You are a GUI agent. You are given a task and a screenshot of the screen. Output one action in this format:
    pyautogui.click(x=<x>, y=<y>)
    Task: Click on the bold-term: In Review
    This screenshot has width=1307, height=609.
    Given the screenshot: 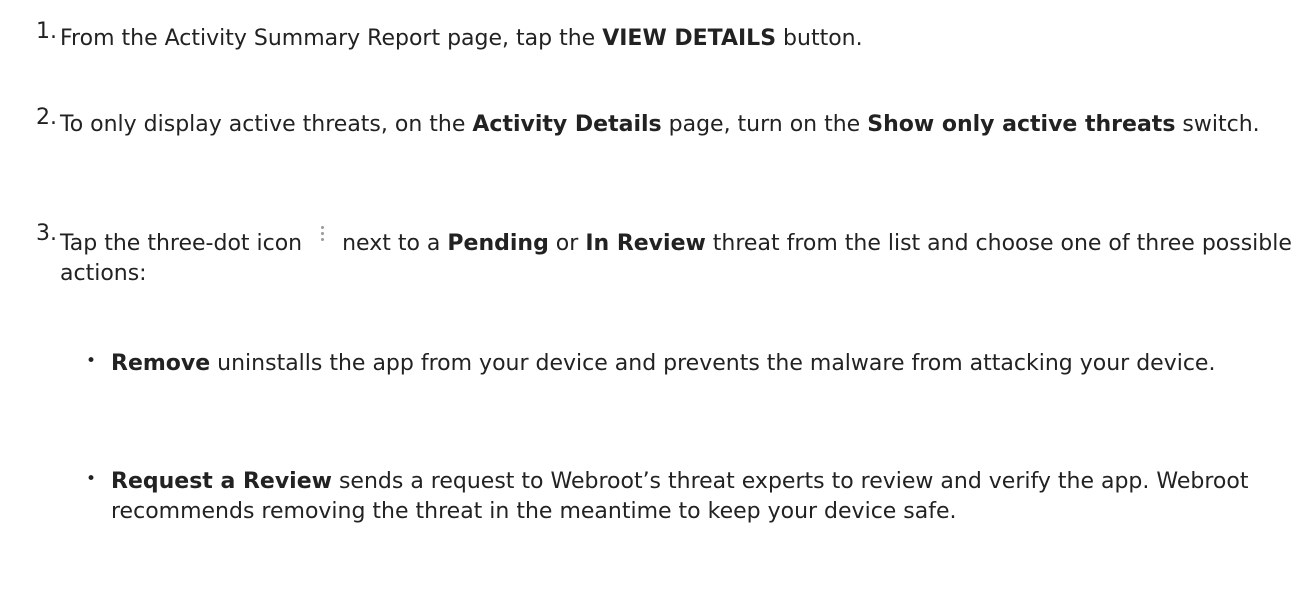 What is the action you would take?
    pyautogui.click(x=645, y=243)
    